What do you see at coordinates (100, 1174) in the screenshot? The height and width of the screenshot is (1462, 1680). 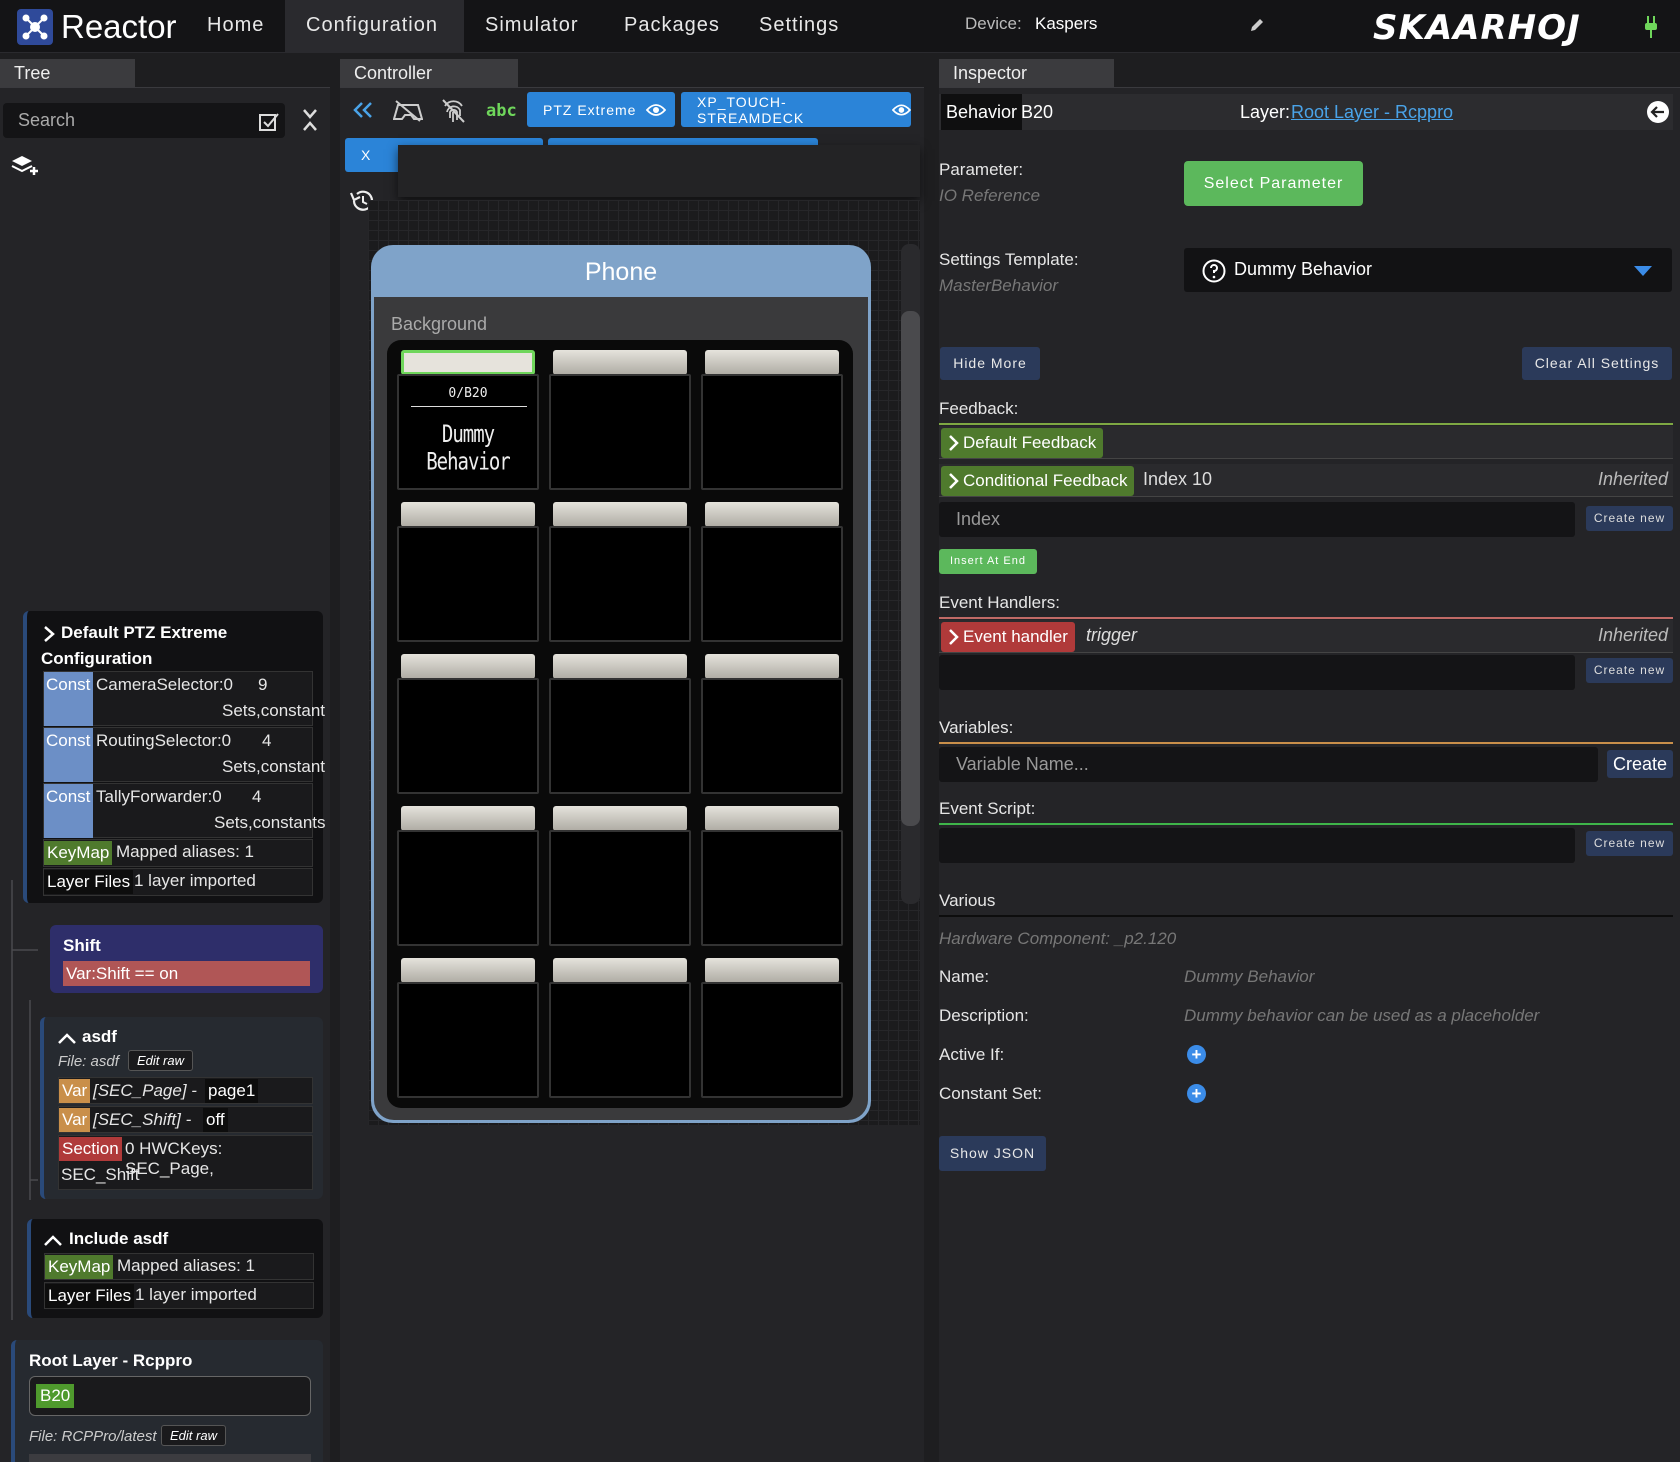 I see `section-text-2: SEC_Shift` at bounding box center [100, 1174].